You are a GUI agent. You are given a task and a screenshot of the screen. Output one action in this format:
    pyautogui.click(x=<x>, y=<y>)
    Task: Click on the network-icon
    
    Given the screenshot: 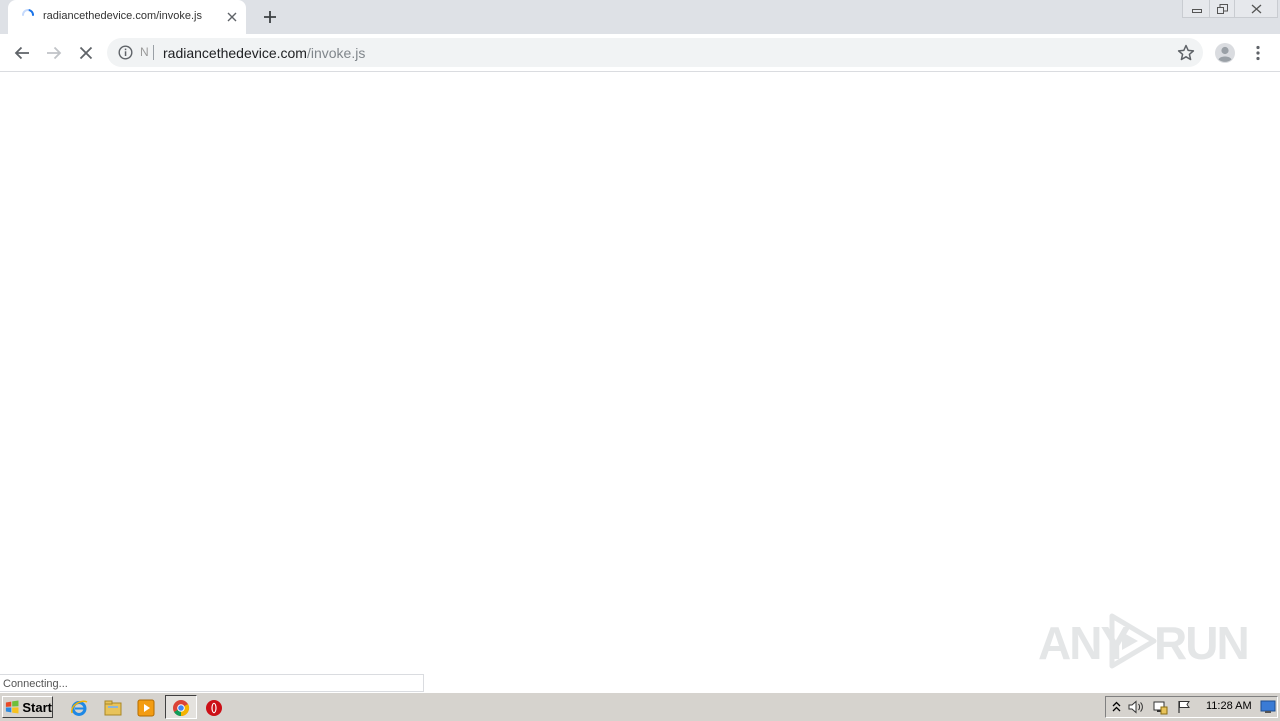 What is the action you would take?
    pyautogui.click(x=1160, y=708)
    